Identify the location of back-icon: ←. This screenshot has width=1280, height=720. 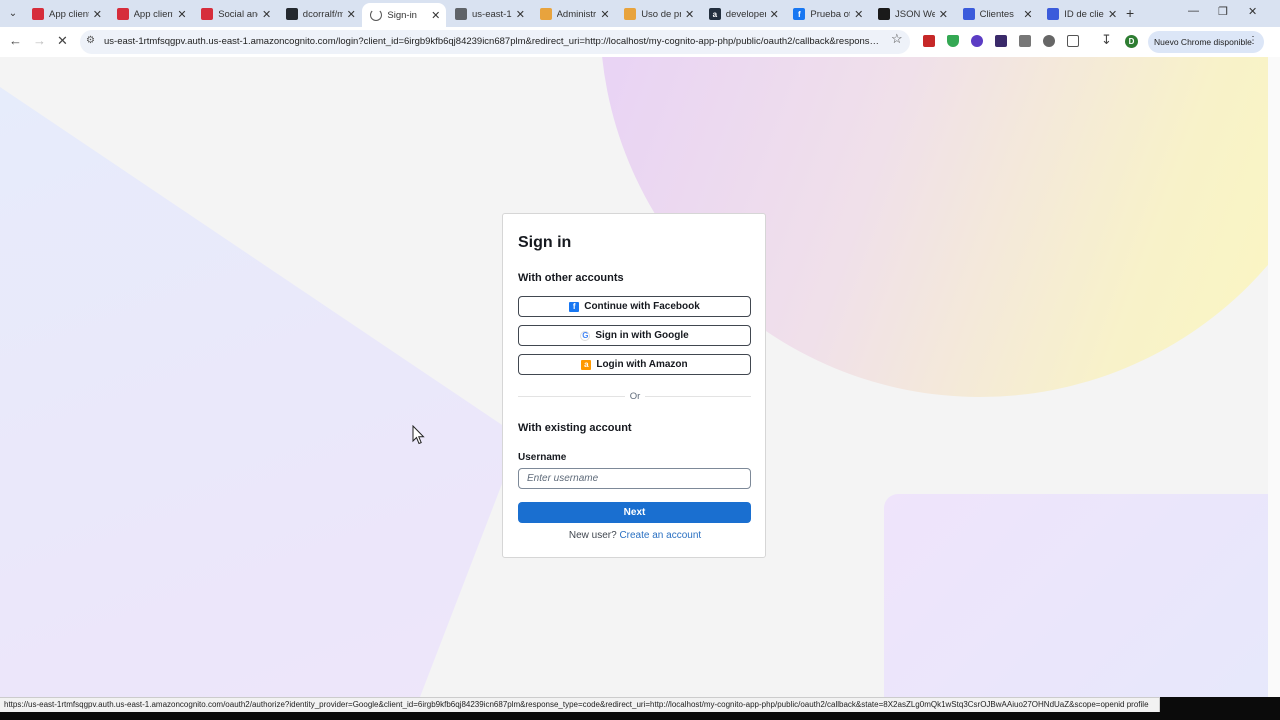
(15, 40).